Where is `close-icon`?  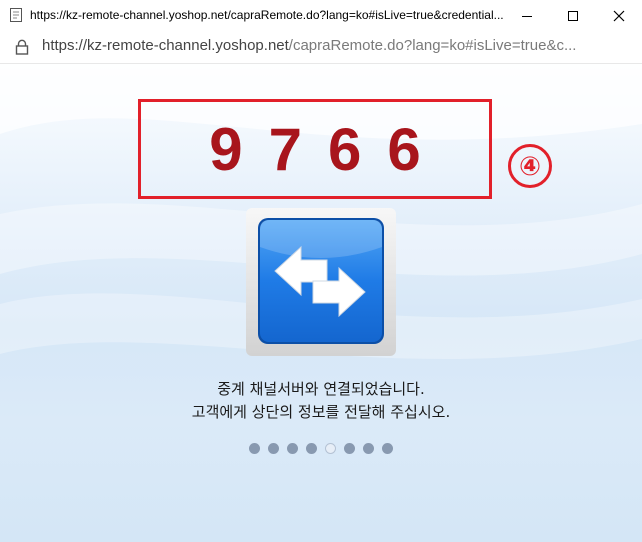
close-icon is located at coordinates (619, 15).